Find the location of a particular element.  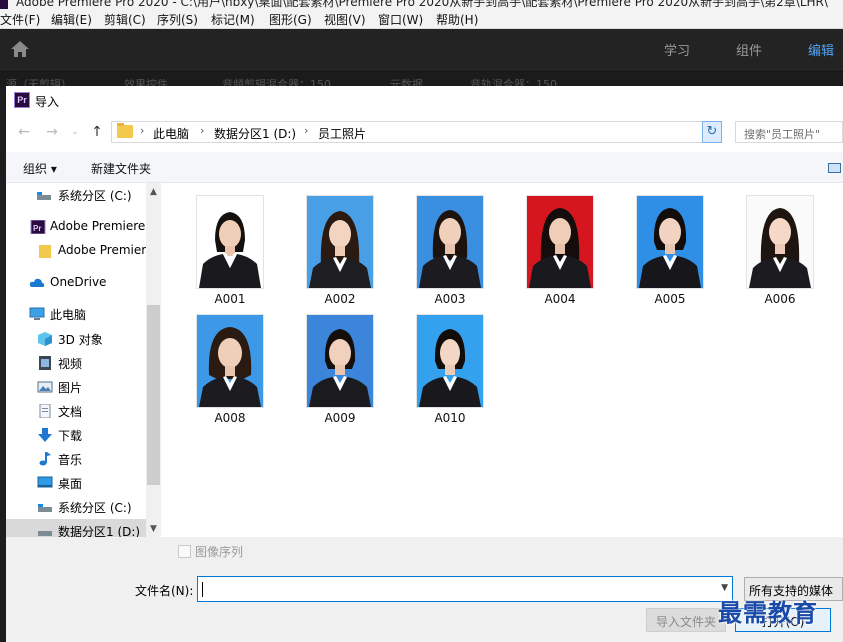

sidebar-item-music: 音乐 is located at coordinates (76, 459).